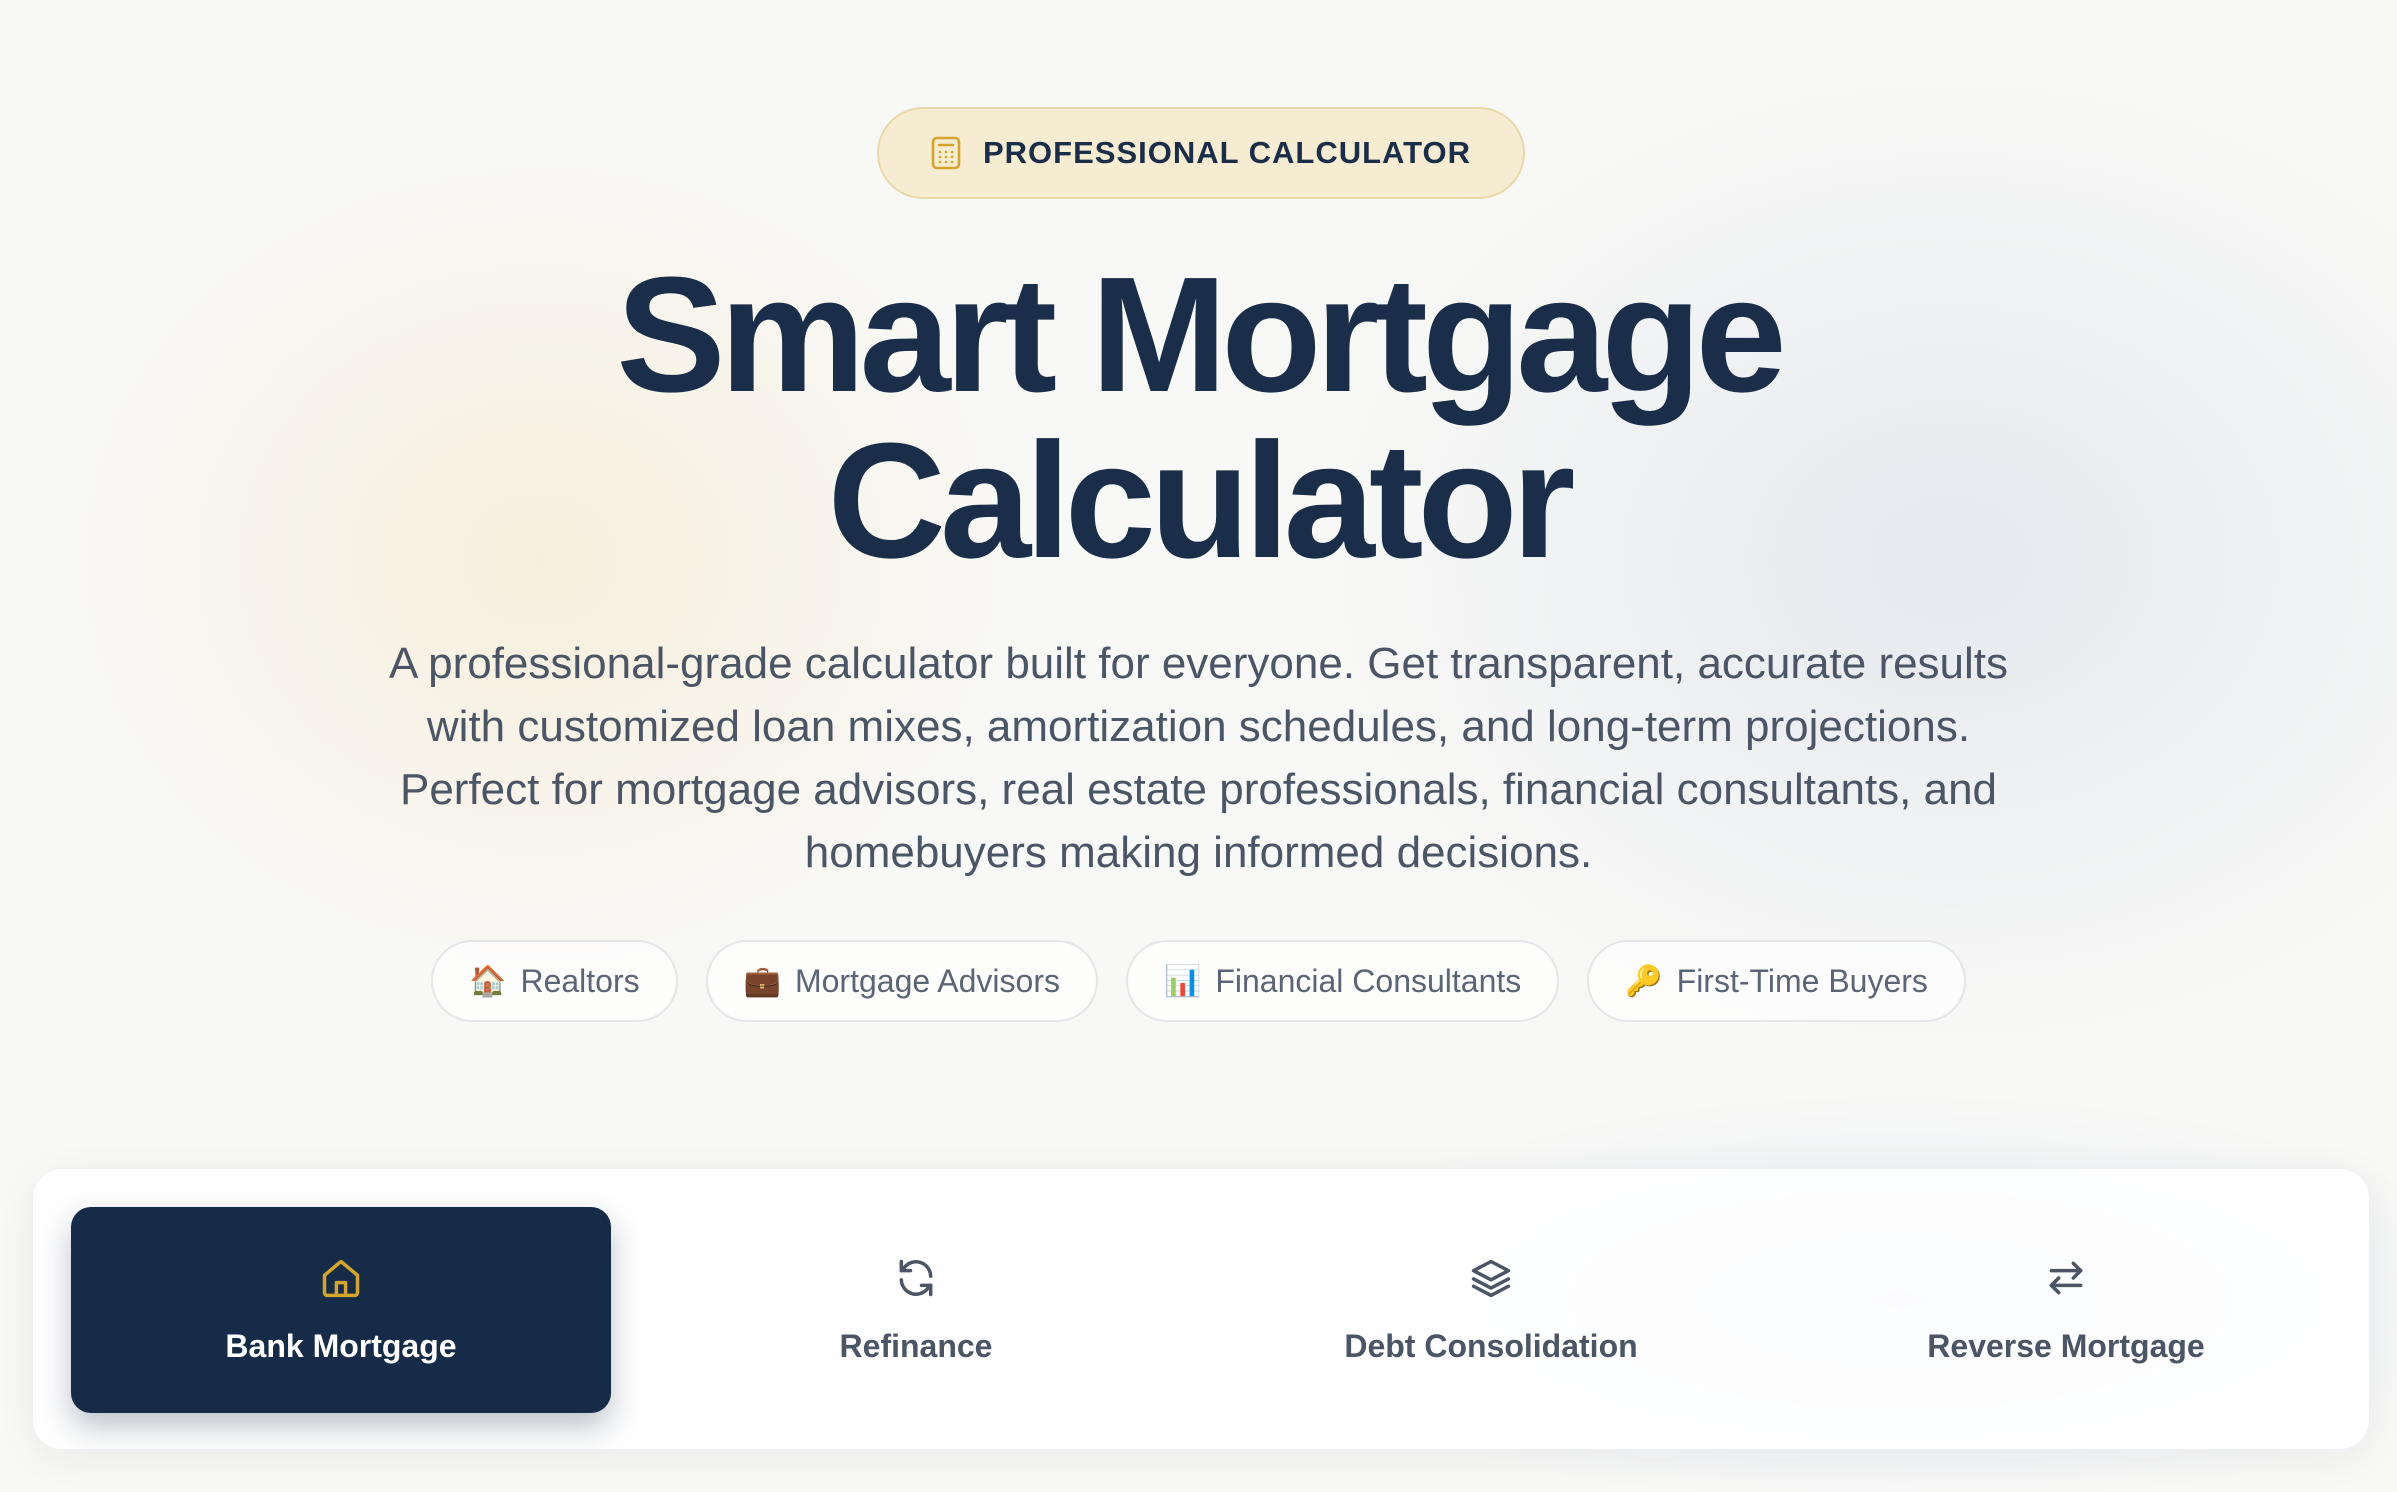 The height and width of the screenshot is (1492, 2397). I want to click on chip-first-time-buyers: 🔑 First-Time Buyers, so click(1776, 981).